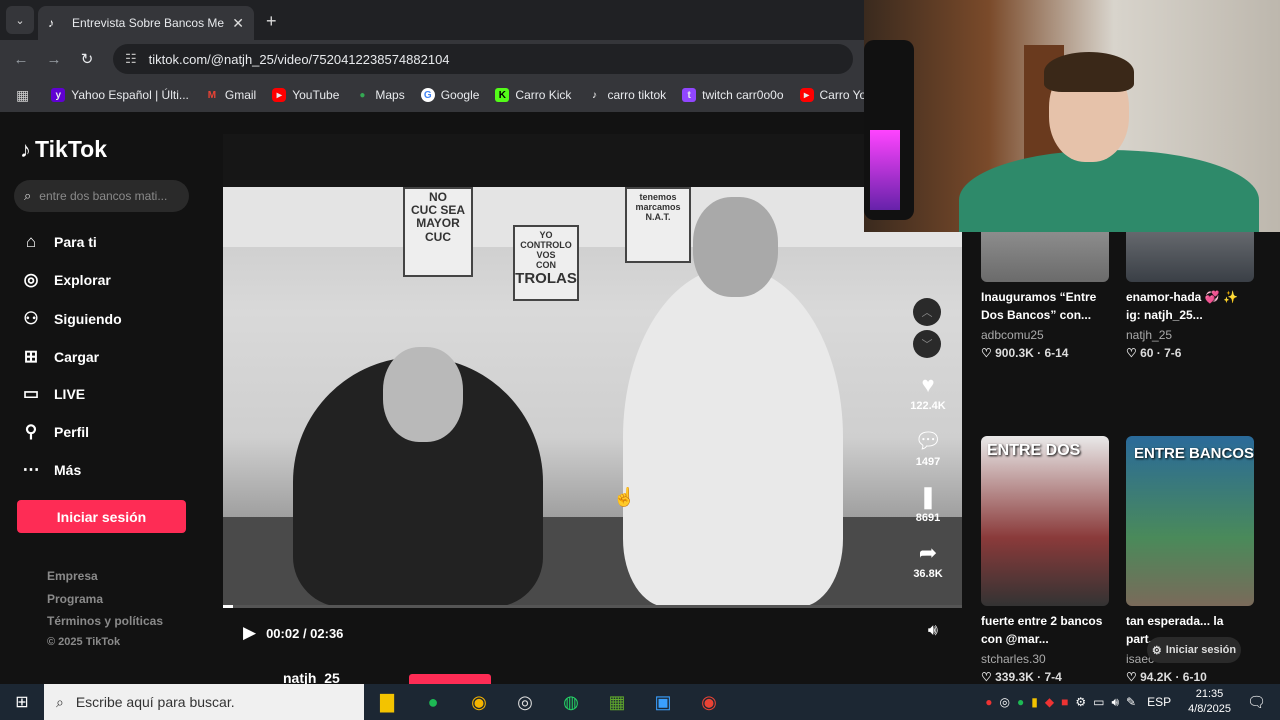 Image resolution: width=1280 pixels, height=720 pixels. Describe the element at coordinates (52, 394) in the screenshot. I see `nav-item-live: ▭ LIVE` at that location.